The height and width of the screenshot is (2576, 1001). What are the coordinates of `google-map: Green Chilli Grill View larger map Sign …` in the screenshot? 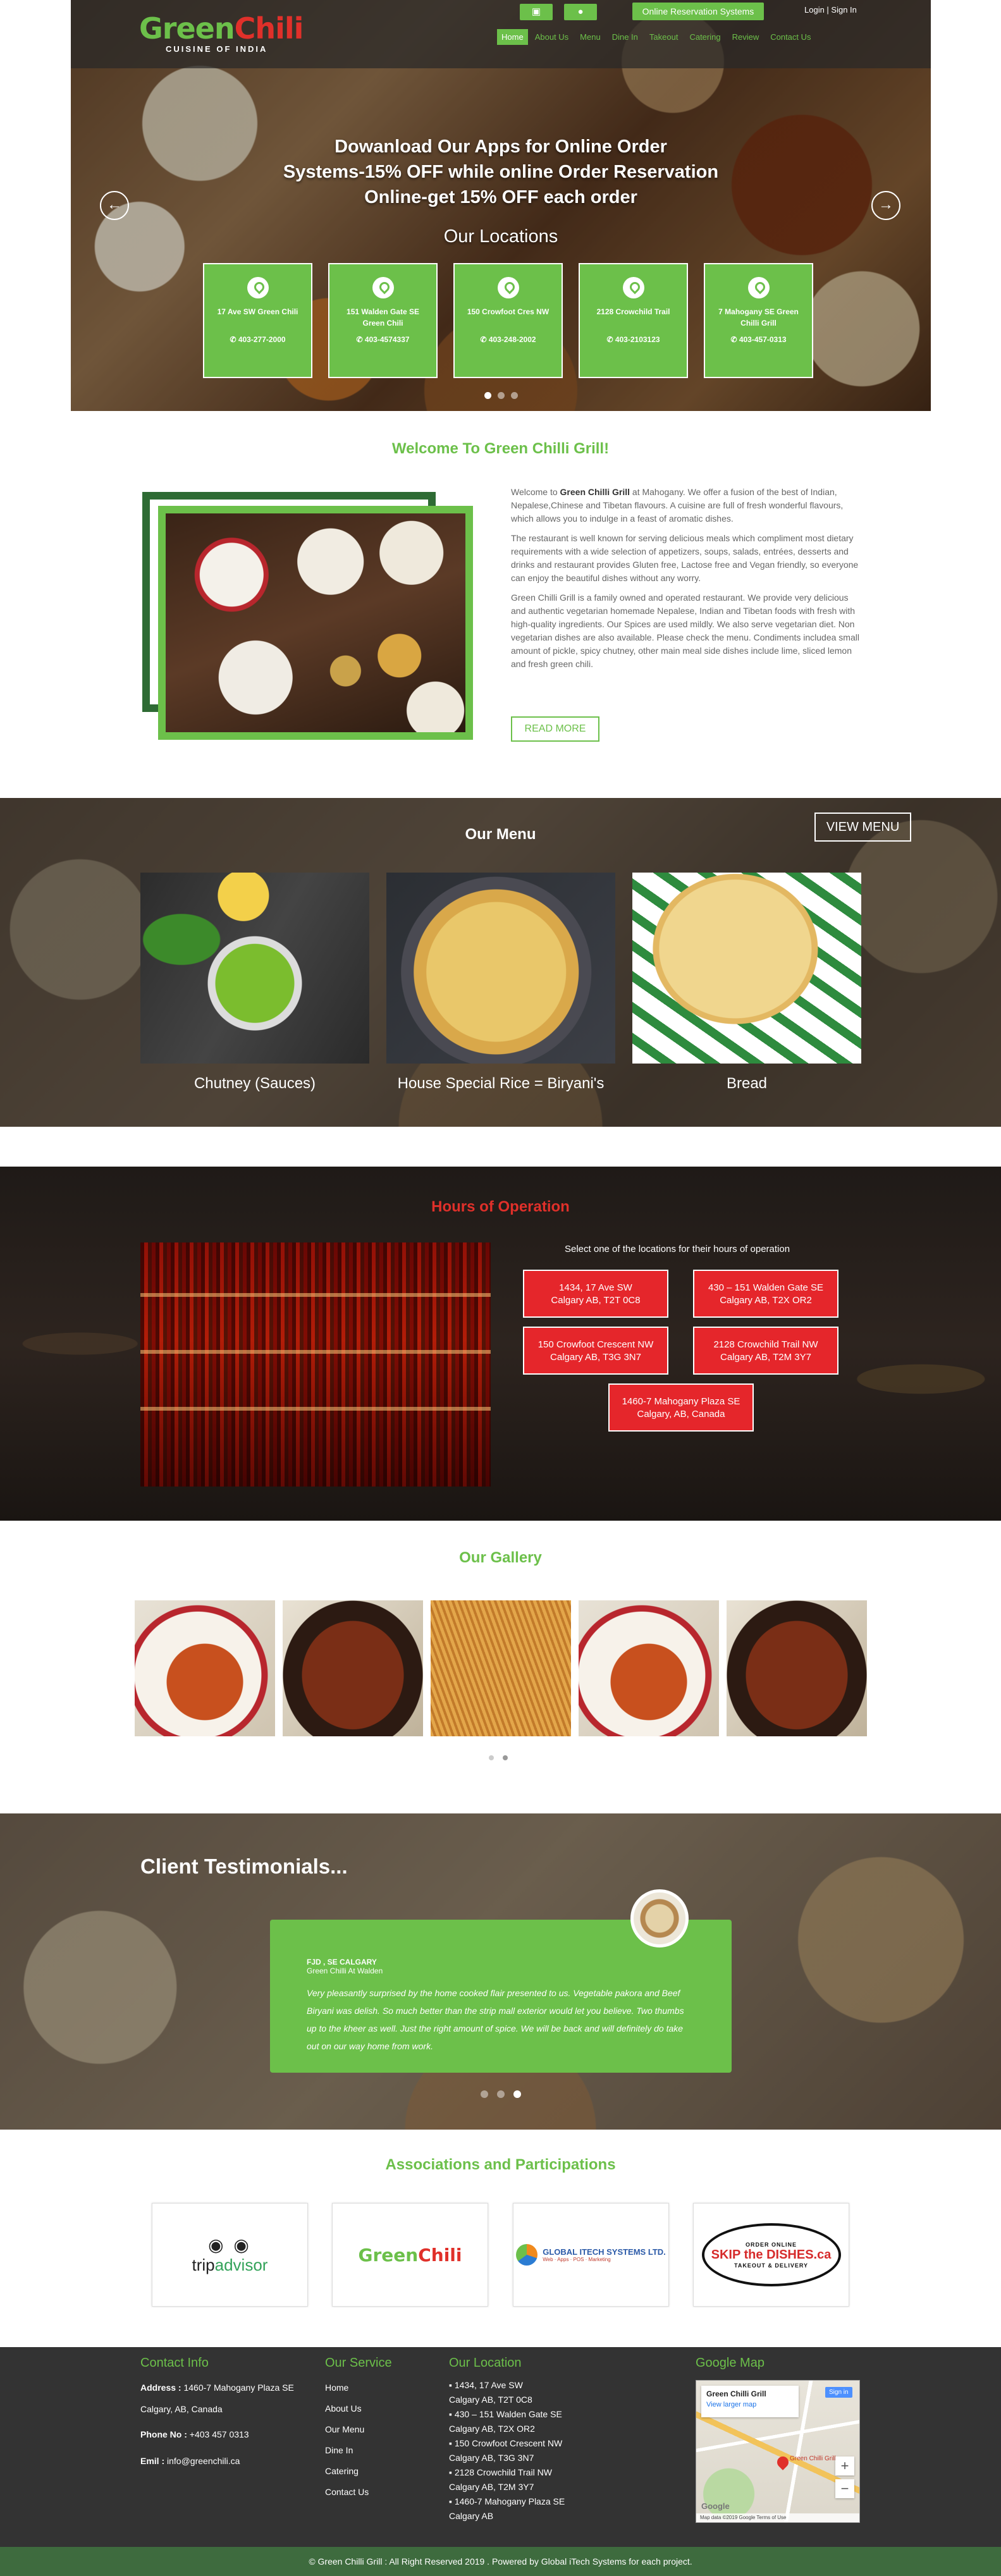 It's located at (778, 2451).